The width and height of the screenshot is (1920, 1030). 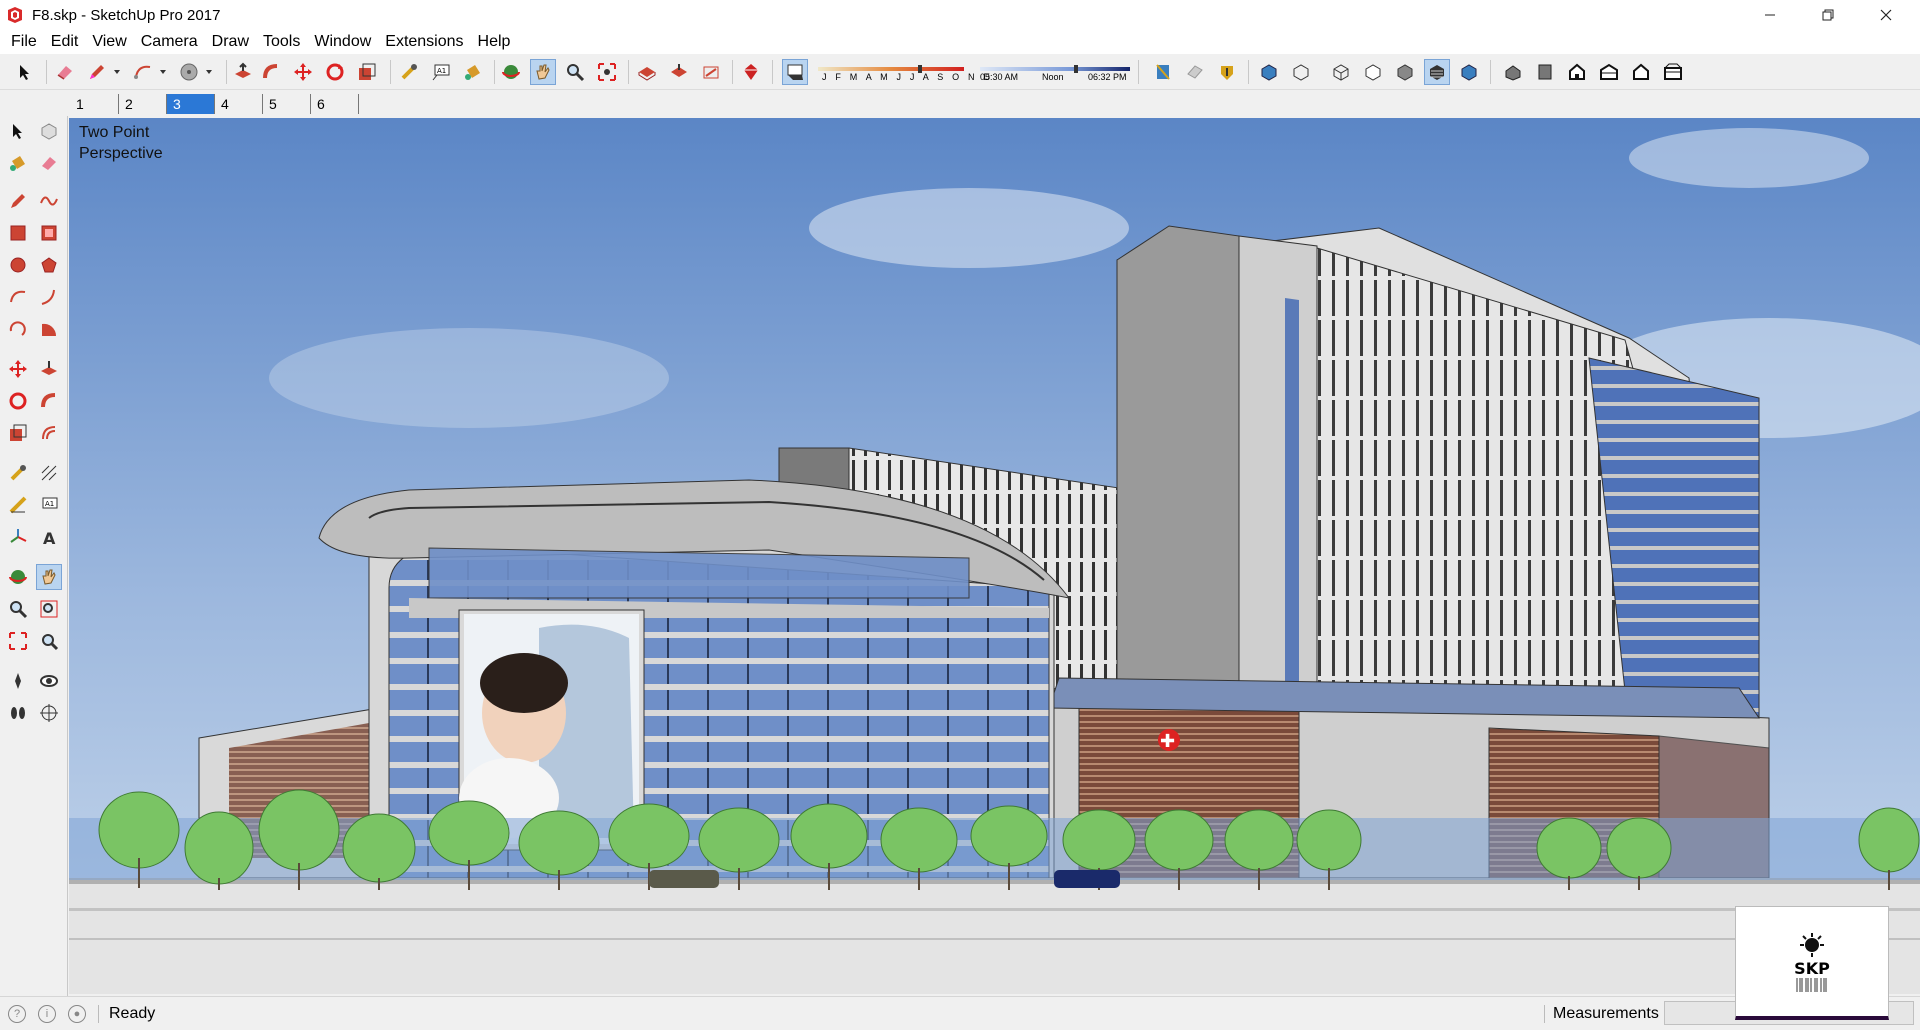 What do you see at coordinates (1545, 72) in the screenshot?
I see `top-view-icon` at bounding box center [1545, 72].